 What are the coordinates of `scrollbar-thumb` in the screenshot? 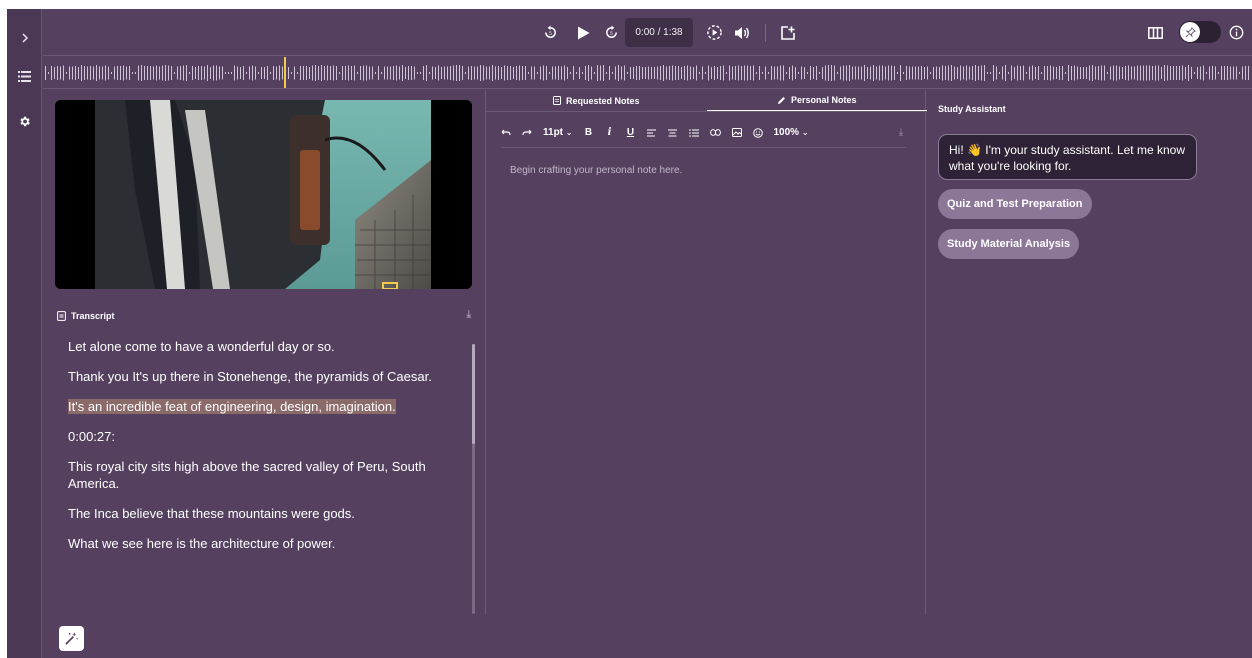 It's located at (473, 394).